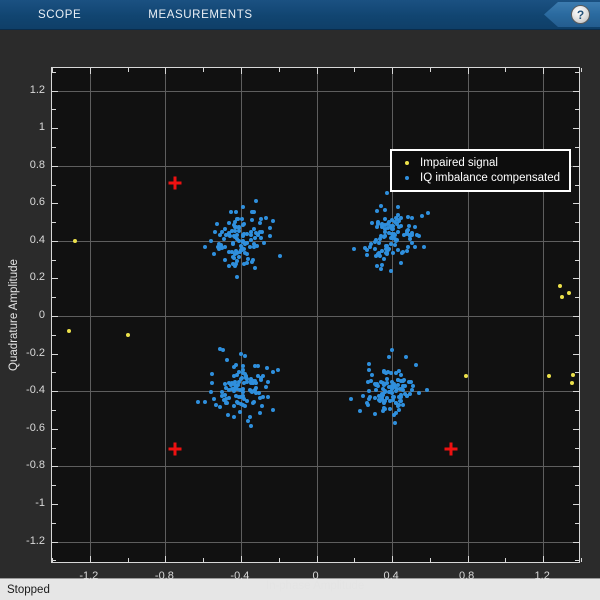 This screenshot has width=600, height=600. I want to click on help-icon: ?, so click(580, 14).